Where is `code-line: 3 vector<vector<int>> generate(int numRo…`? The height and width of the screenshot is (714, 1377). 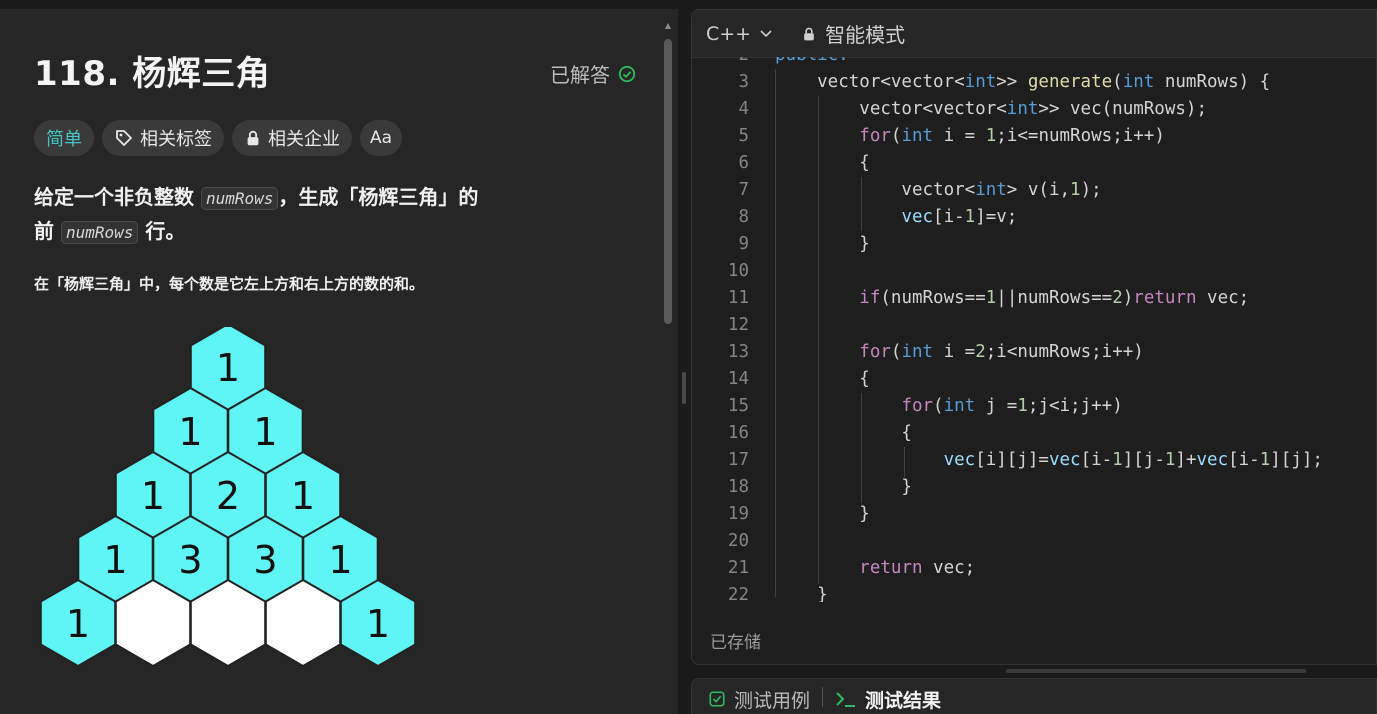
code-line: 3 vector<vector<int>> generate(int numRo… is located at coordinates (1034, 82).